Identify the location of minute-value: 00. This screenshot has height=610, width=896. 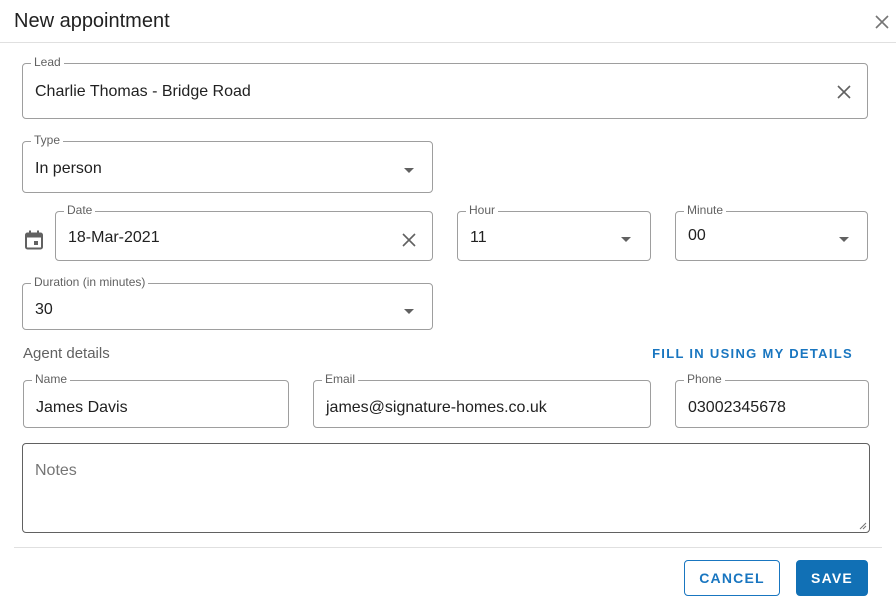
(697, 235).